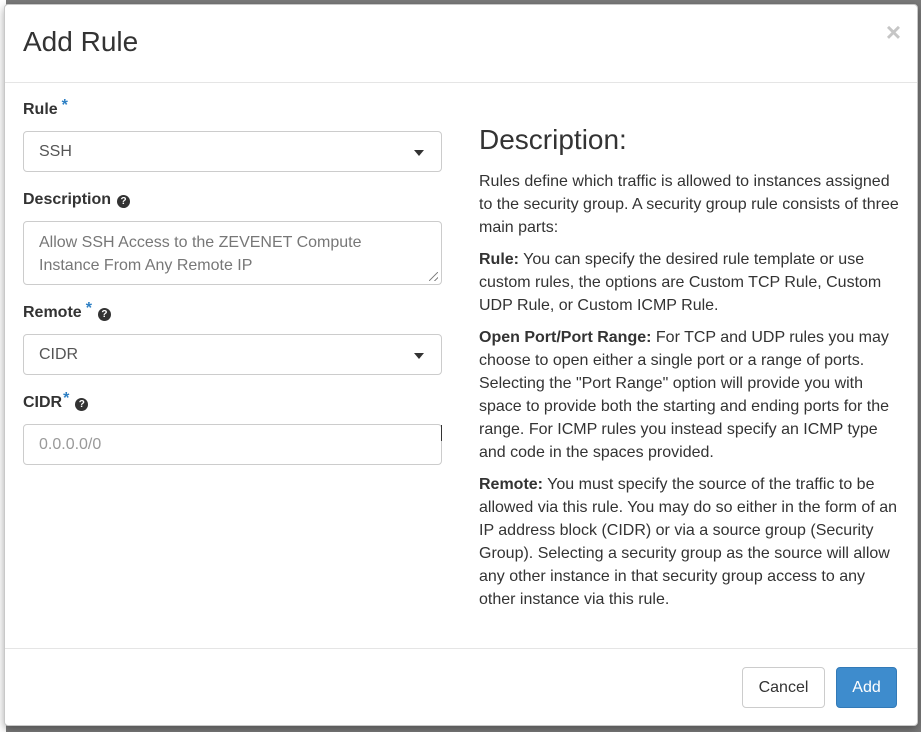 The image size is (921, 732). I want to click on help-port-heading: Open Port/Port Range:, so click(565, 337).